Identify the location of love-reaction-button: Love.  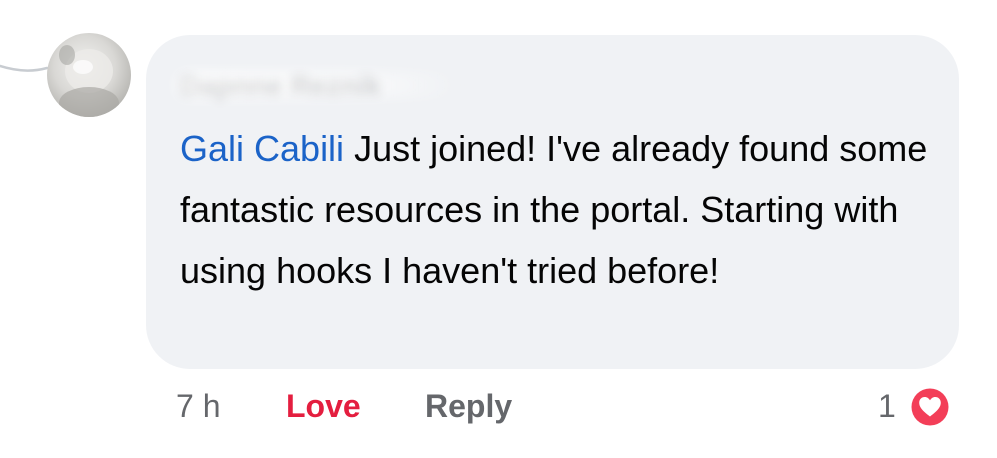
(323, 406).